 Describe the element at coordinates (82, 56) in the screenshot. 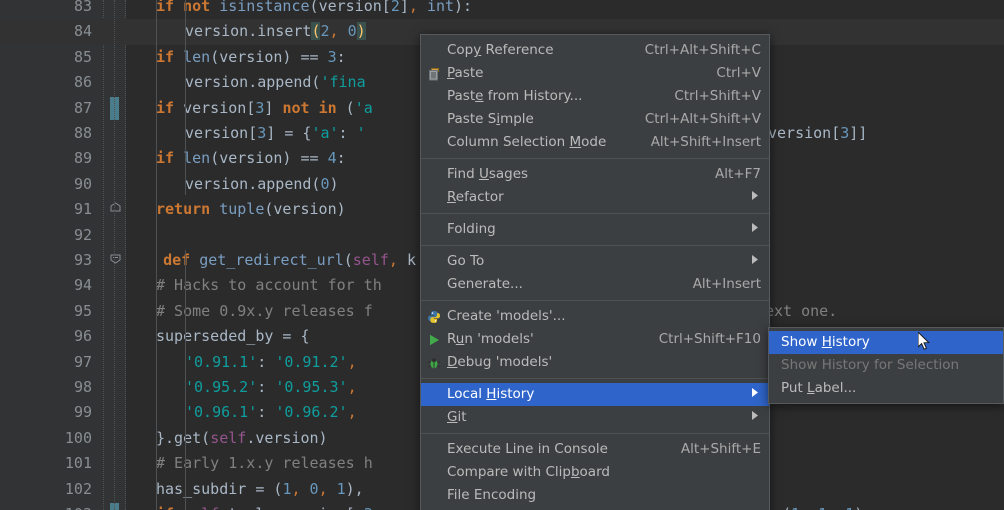

I see `line-number: 85` at that location.